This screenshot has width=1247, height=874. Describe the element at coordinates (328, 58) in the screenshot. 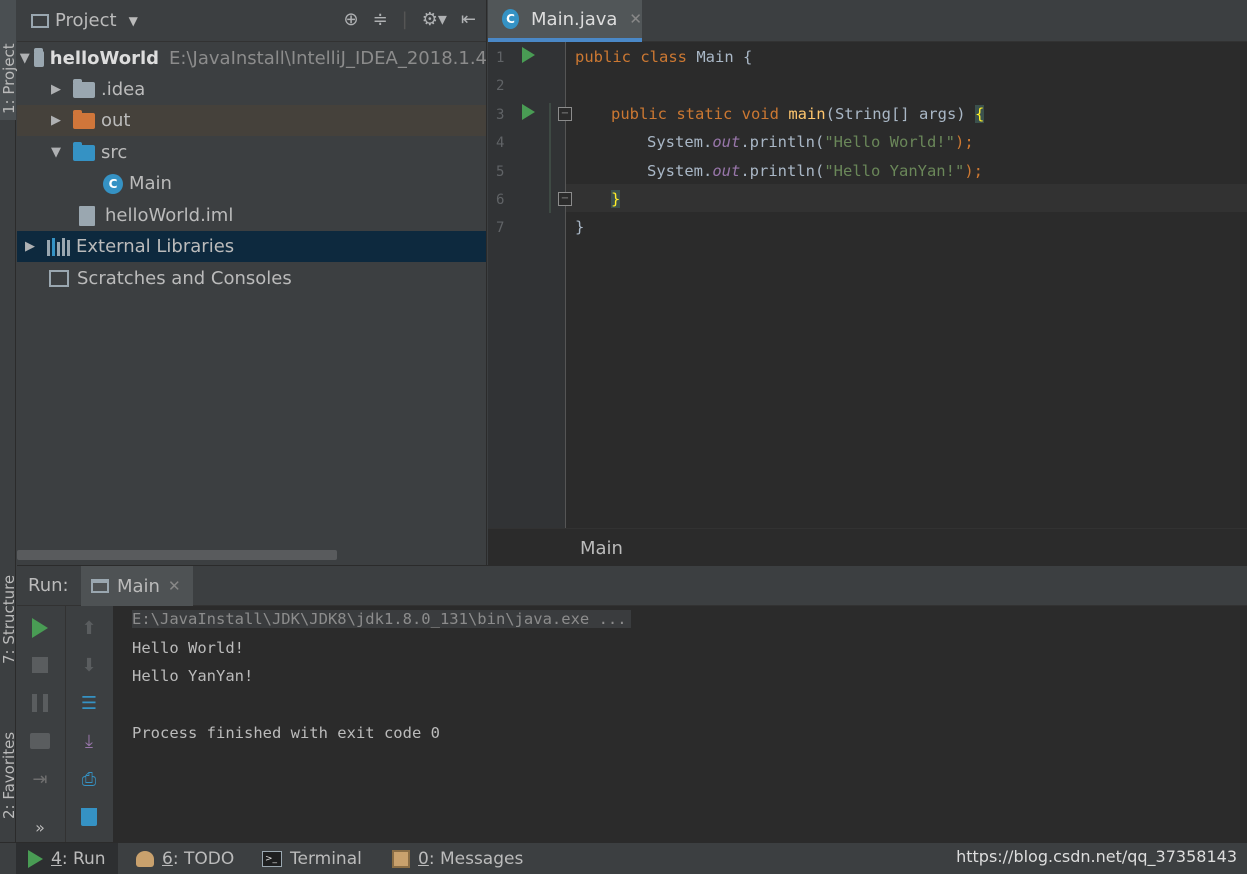

I see `tree-item-path: E:\JavaInstall\IntelliJ_IDEA_2018.1.4` at that location.